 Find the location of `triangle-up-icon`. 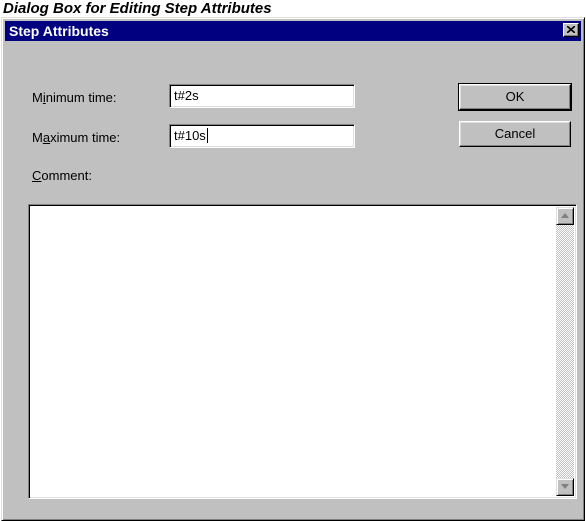

triangle-up-icon is located at coordinates (565, 215).